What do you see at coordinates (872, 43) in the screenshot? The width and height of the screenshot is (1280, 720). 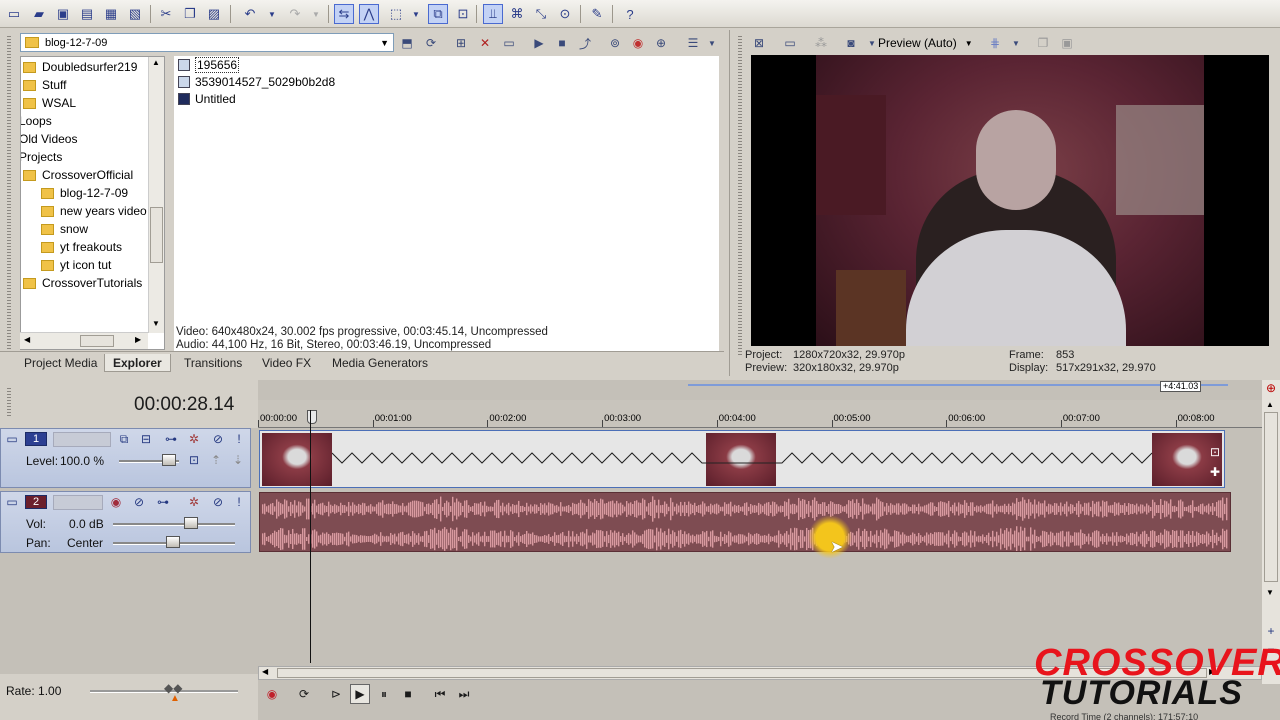 I see `split-dropdown-icon: ▼` at bounding box center [872, 43].